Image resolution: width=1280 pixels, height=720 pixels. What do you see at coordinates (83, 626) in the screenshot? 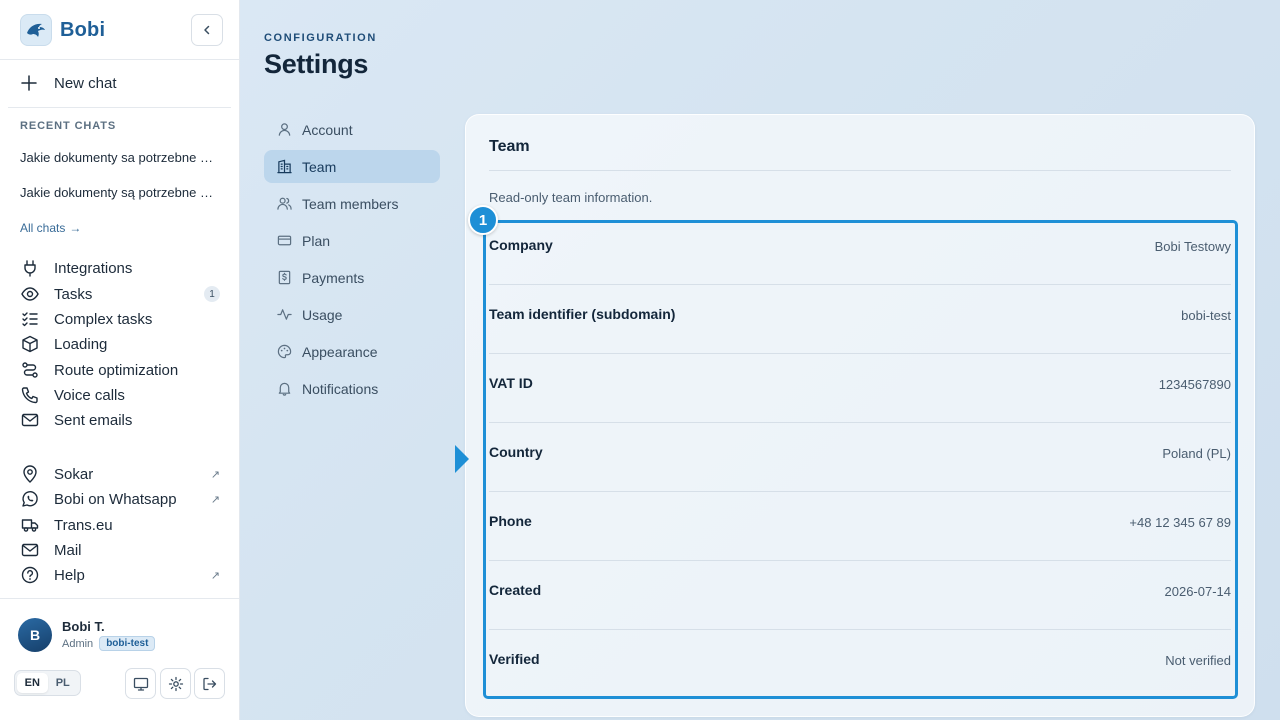
I see `user-name: Bobi T.` at bounding box center [83, 626].